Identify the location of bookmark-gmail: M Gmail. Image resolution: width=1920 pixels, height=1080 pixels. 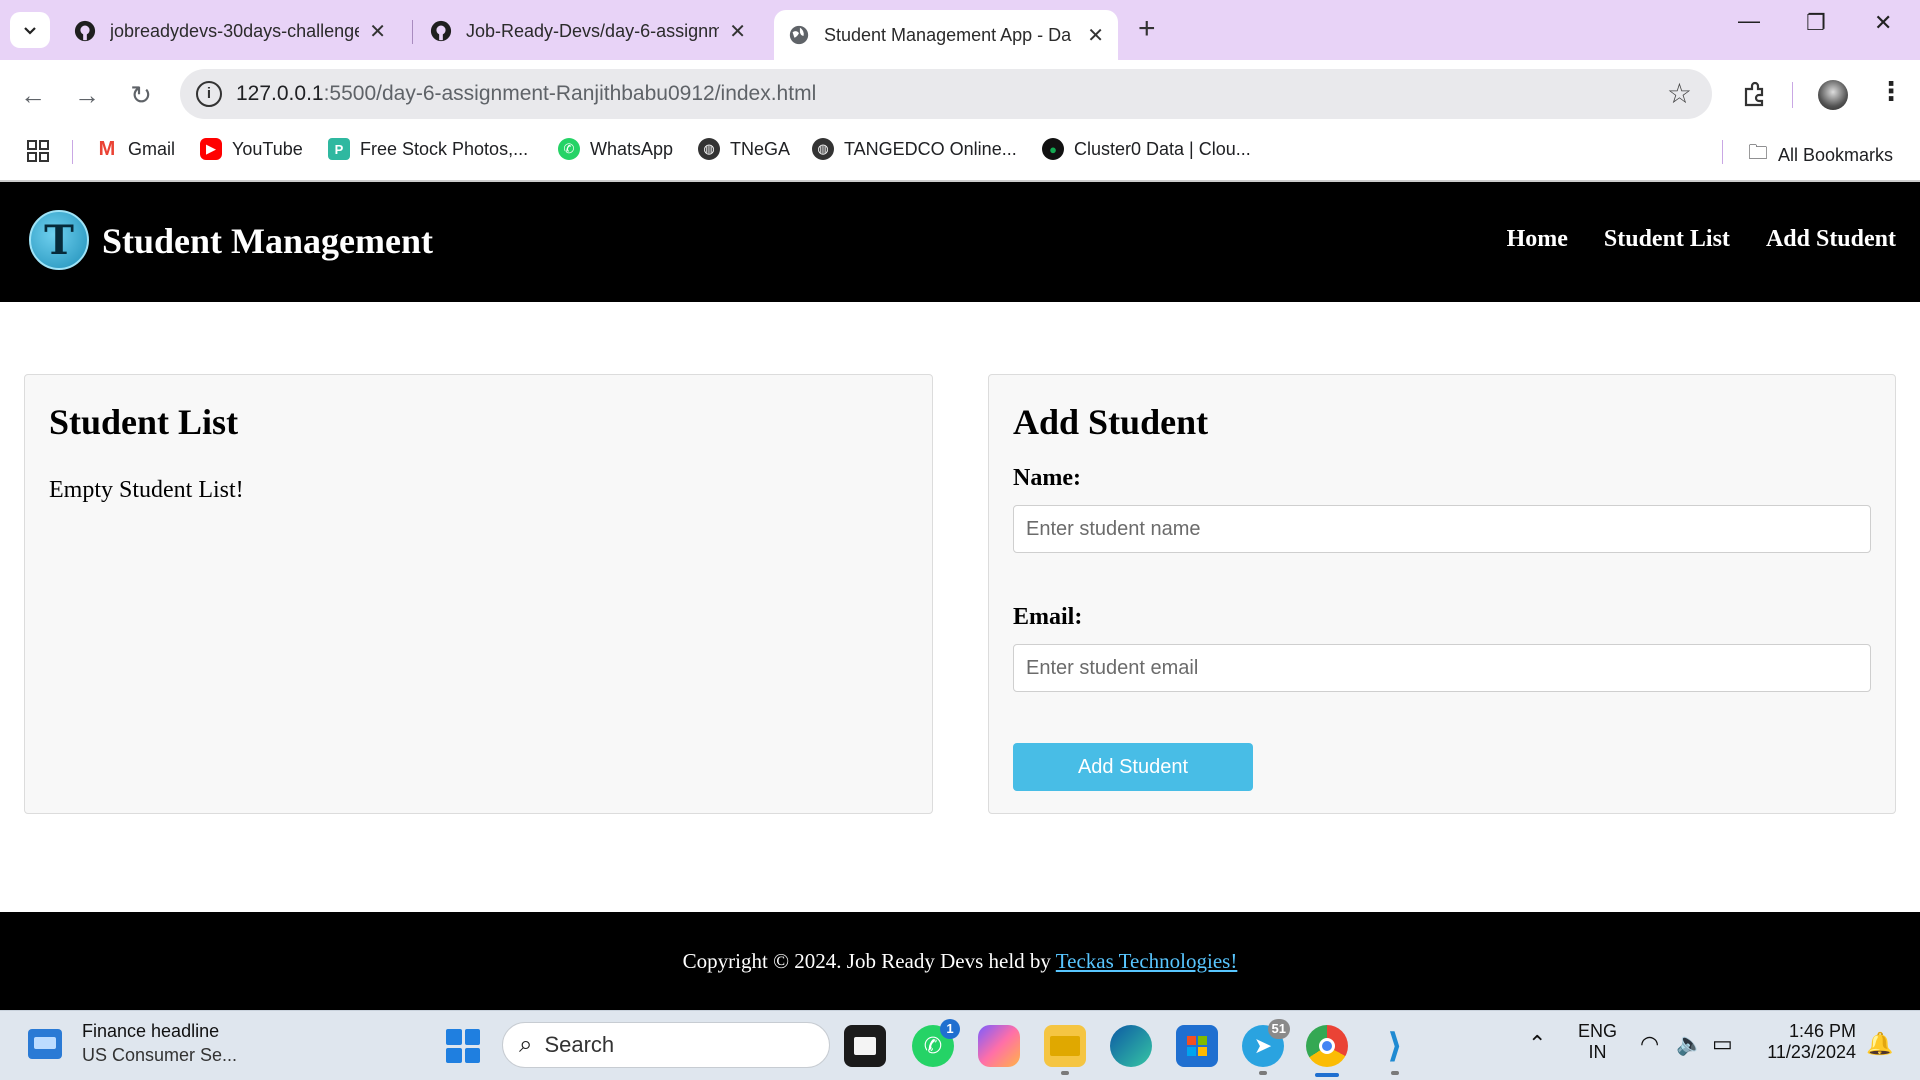
(135, 149).